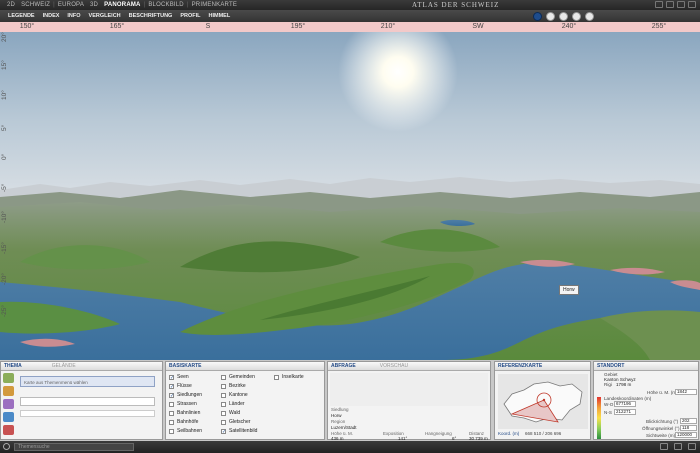 This screenshot has width=700, height=453. I want to click on maximize-icon, so click(681, 4).